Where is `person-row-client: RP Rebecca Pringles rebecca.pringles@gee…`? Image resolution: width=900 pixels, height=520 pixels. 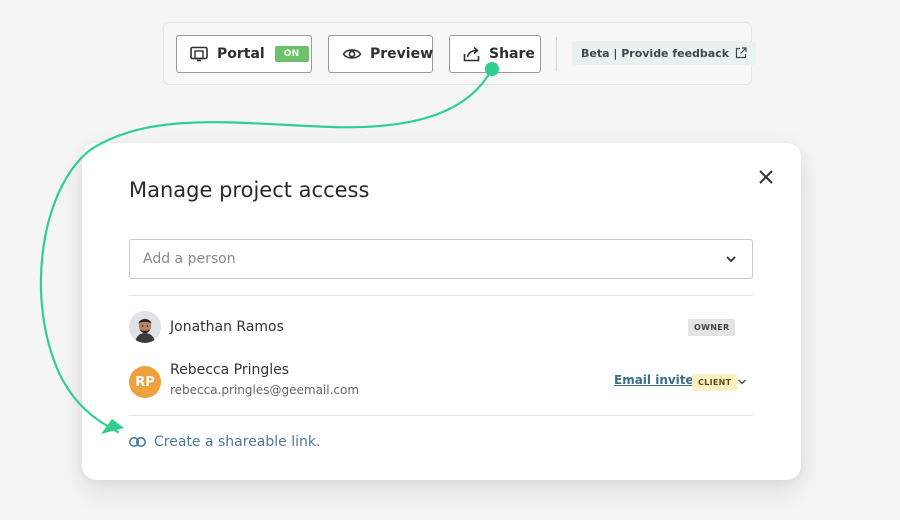
person-row-client: RP Rebecca Pringles rebecca.pringles@gee… is located at coordinates (441, 381).